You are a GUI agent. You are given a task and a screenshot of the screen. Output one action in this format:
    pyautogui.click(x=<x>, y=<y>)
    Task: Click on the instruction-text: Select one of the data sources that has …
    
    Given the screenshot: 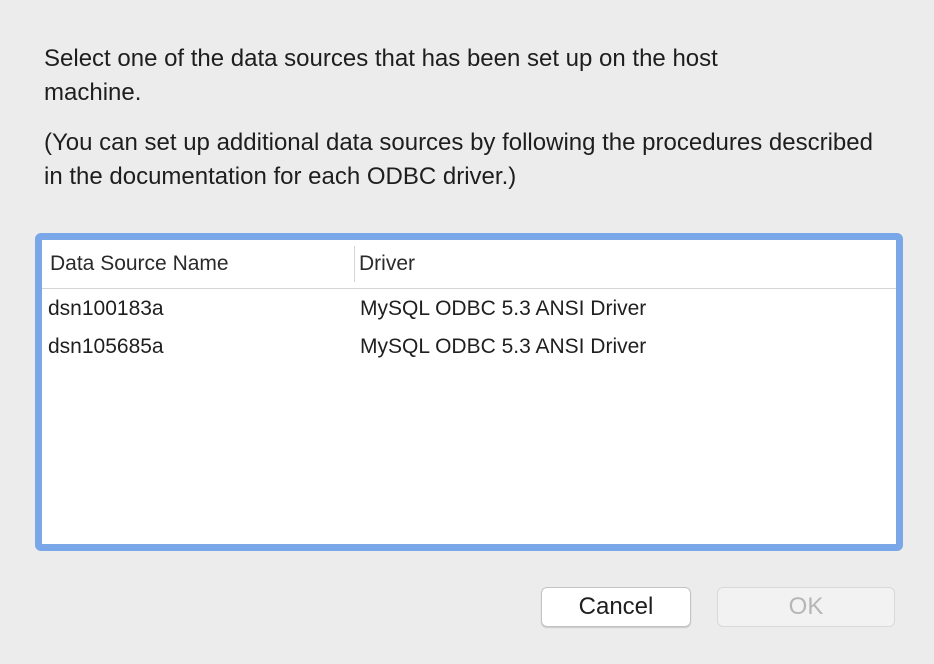 What is the action you would take?
    pyautogui.click(x=381, y=75)
    